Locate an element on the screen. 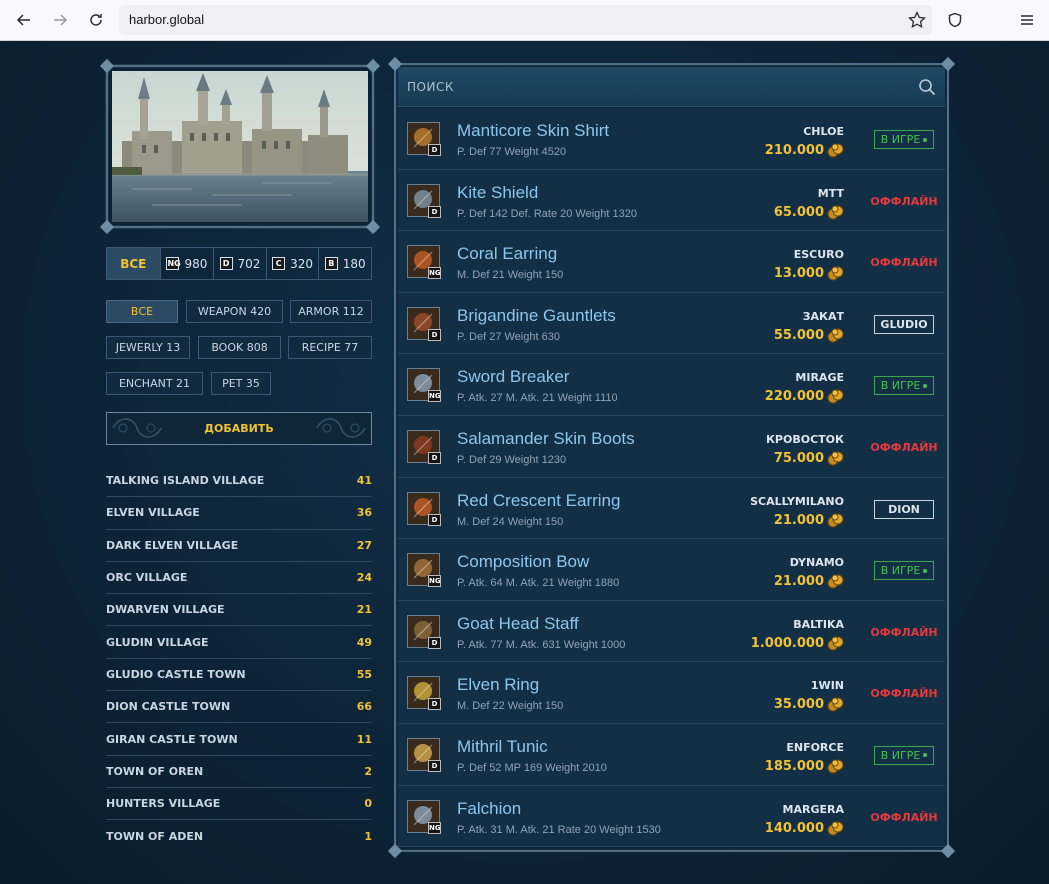 The width and height of the screenshot is (1049, 884). item-name: Falchion is located at coordinates (489, 809).